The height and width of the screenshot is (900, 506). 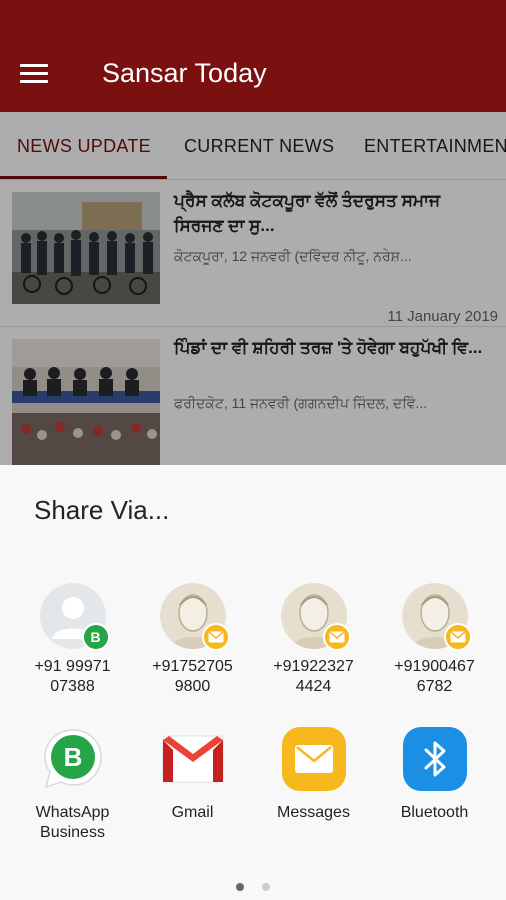 I want to click on app-title: Sansar Today, so click(x=184, y=73).